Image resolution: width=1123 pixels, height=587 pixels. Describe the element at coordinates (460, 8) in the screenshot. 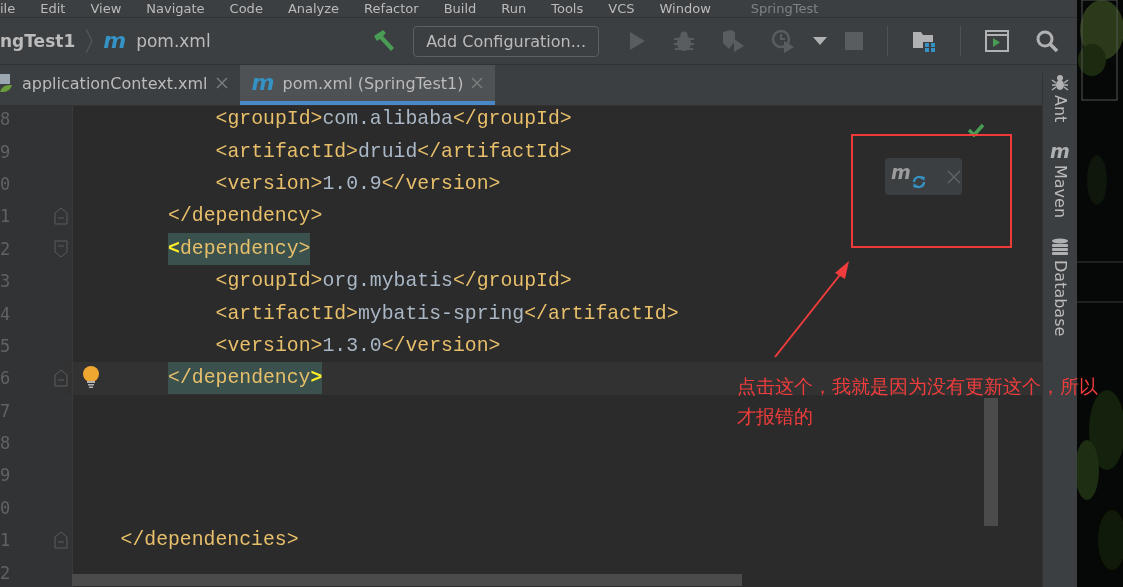

I see `menu-item: Build` at that location.